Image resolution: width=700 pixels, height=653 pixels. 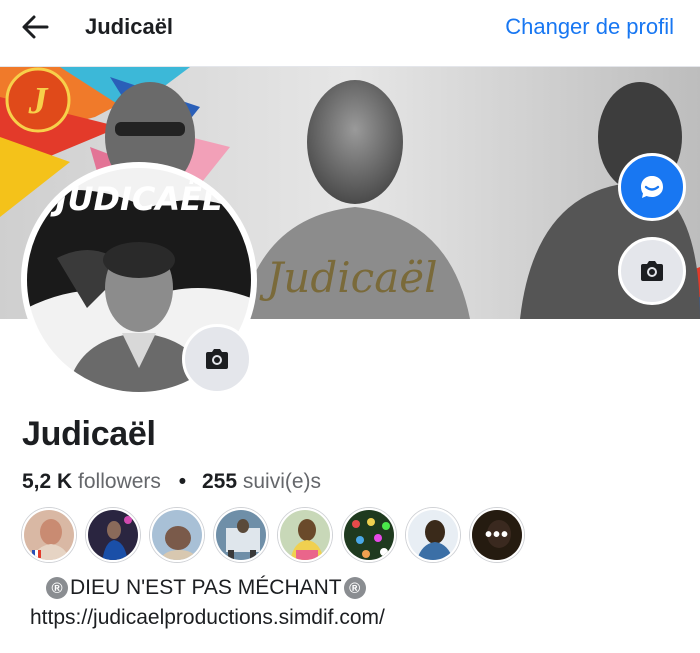 What do you see at coordinates (89, 434) in the screenshot?
I see `profile-name: Judicaël` at bounding box center [89, 434].